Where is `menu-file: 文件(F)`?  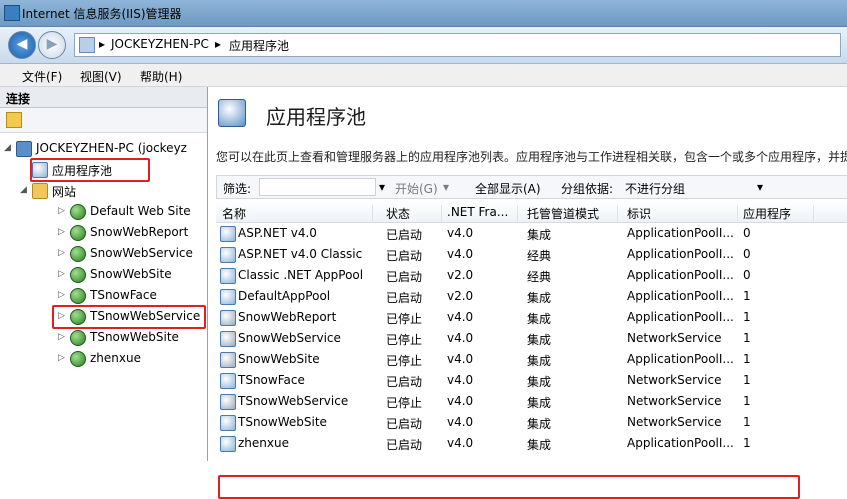 menu-file: 文件(F) is located at coordinates (42, 76).